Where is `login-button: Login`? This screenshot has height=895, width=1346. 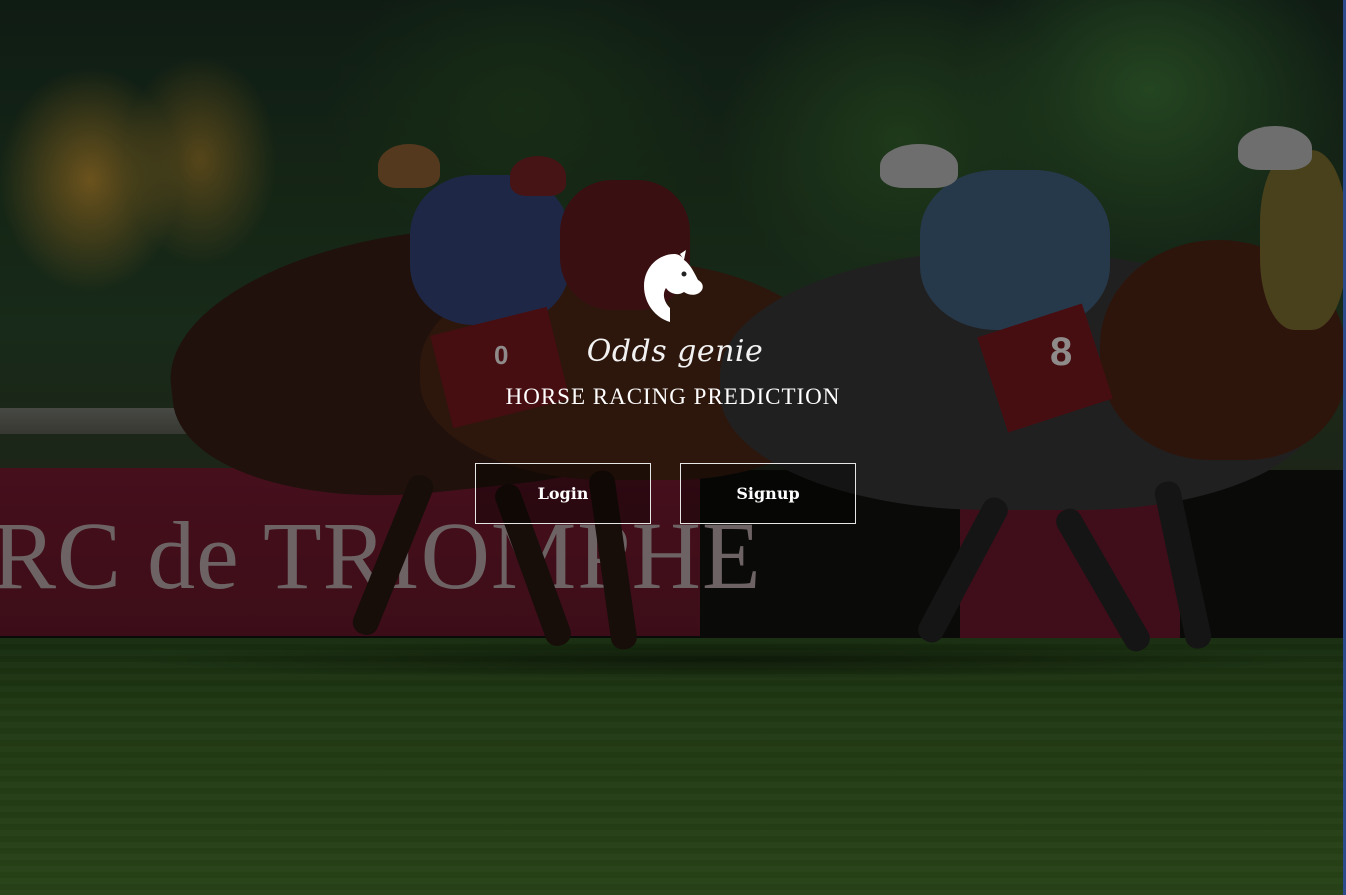 login-button: Login is located at coordinates (563, 493).